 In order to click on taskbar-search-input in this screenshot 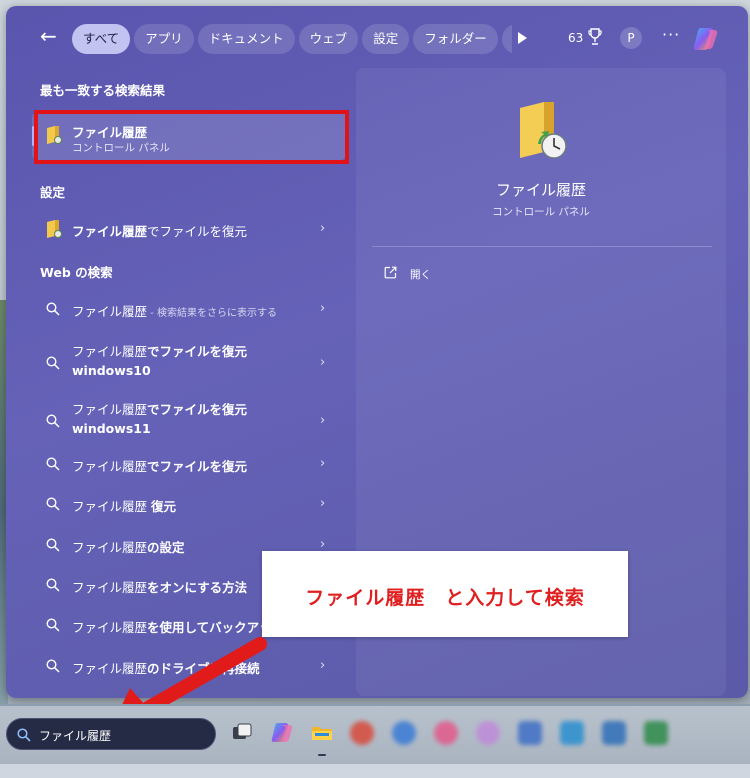, I will do `click(124, 735)`.